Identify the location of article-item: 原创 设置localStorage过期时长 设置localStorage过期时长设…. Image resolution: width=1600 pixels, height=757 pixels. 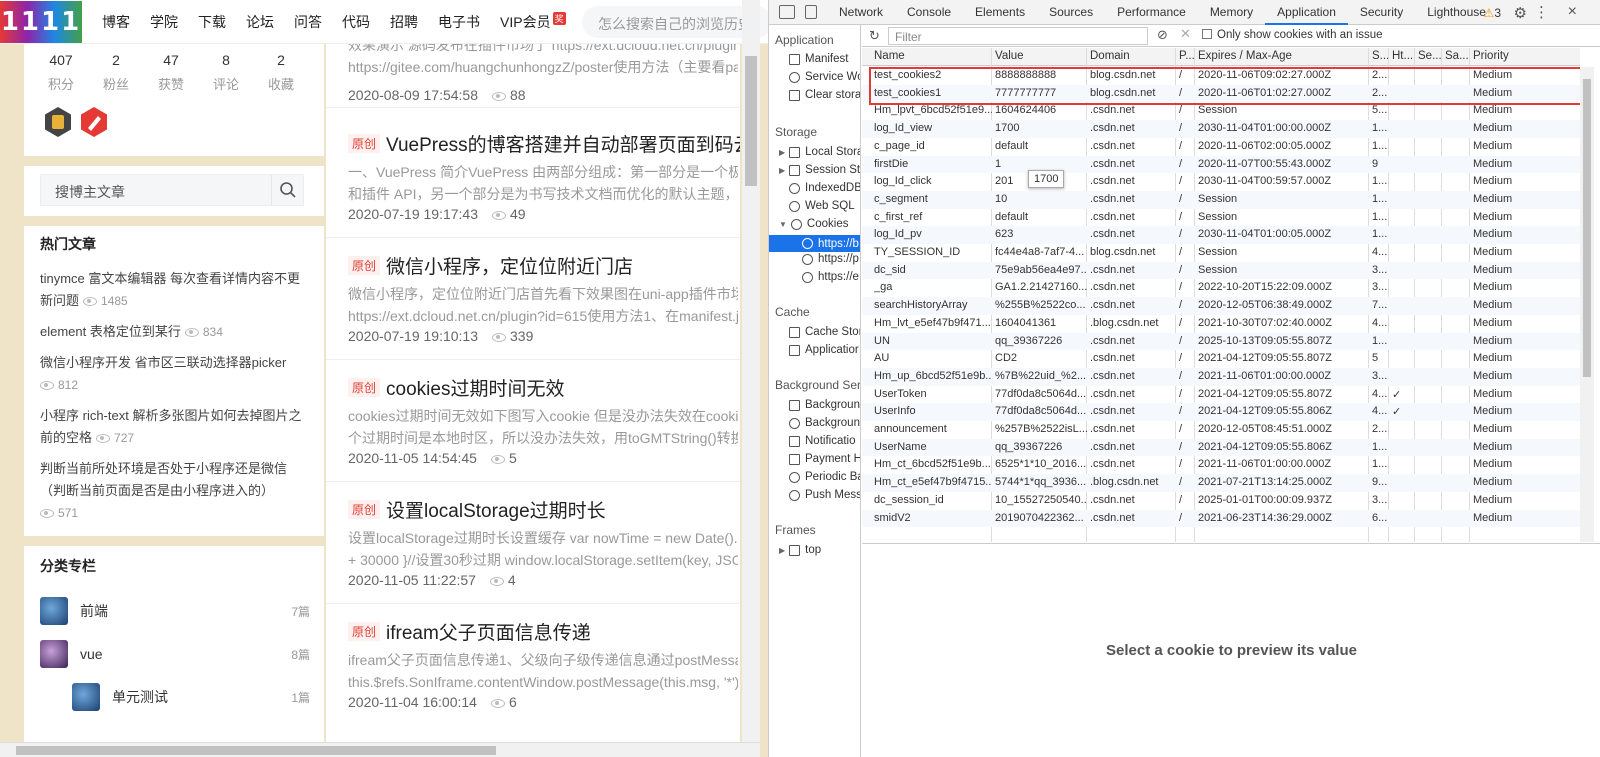
(533, 543).